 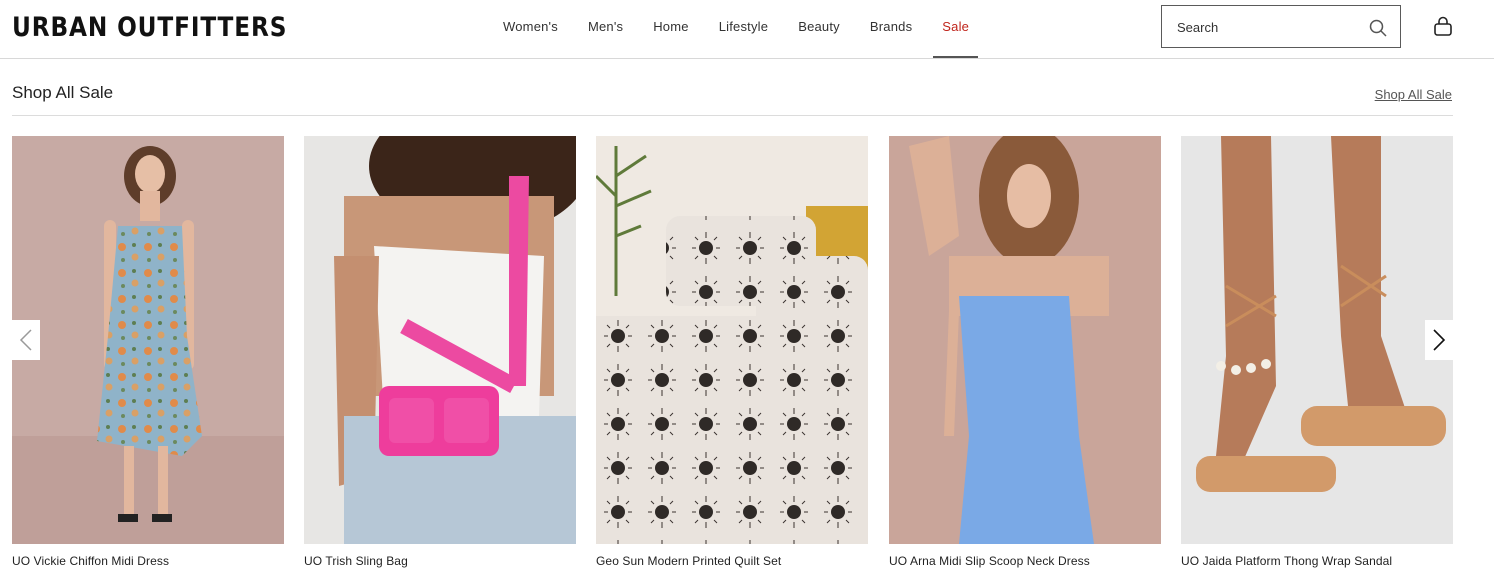 I want to click on product-card: UO Trish Sling Bag, so click(x=440, y=352).